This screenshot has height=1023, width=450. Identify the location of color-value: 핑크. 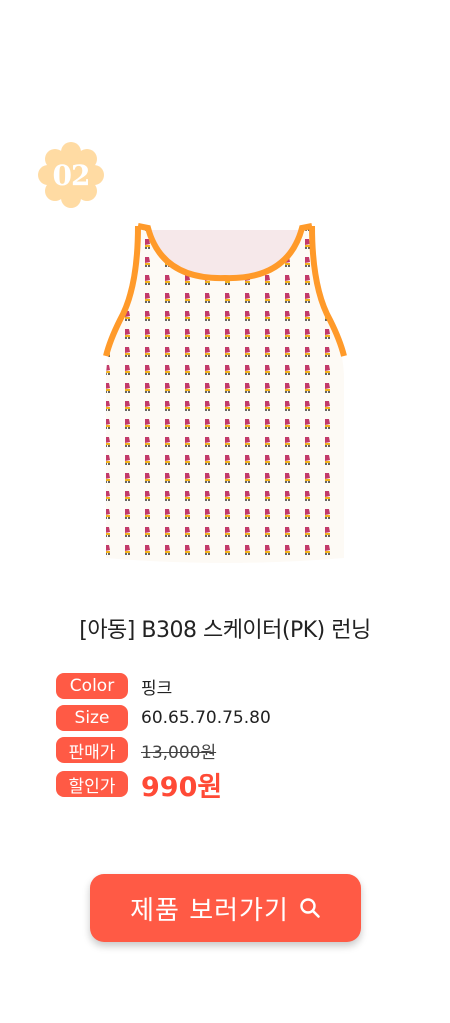
(157, 688).